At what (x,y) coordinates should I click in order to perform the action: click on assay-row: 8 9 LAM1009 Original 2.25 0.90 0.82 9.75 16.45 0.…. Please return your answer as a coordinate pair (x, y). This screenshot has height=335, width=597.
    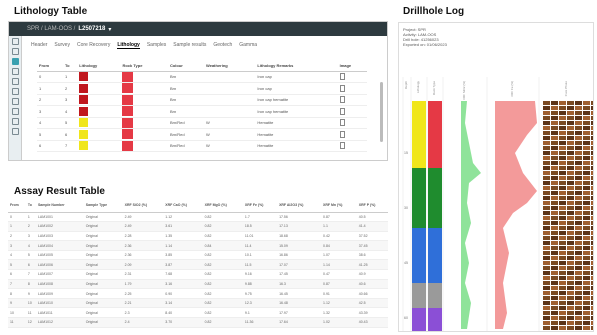
    Looking at the image, I should click on (198, 293).